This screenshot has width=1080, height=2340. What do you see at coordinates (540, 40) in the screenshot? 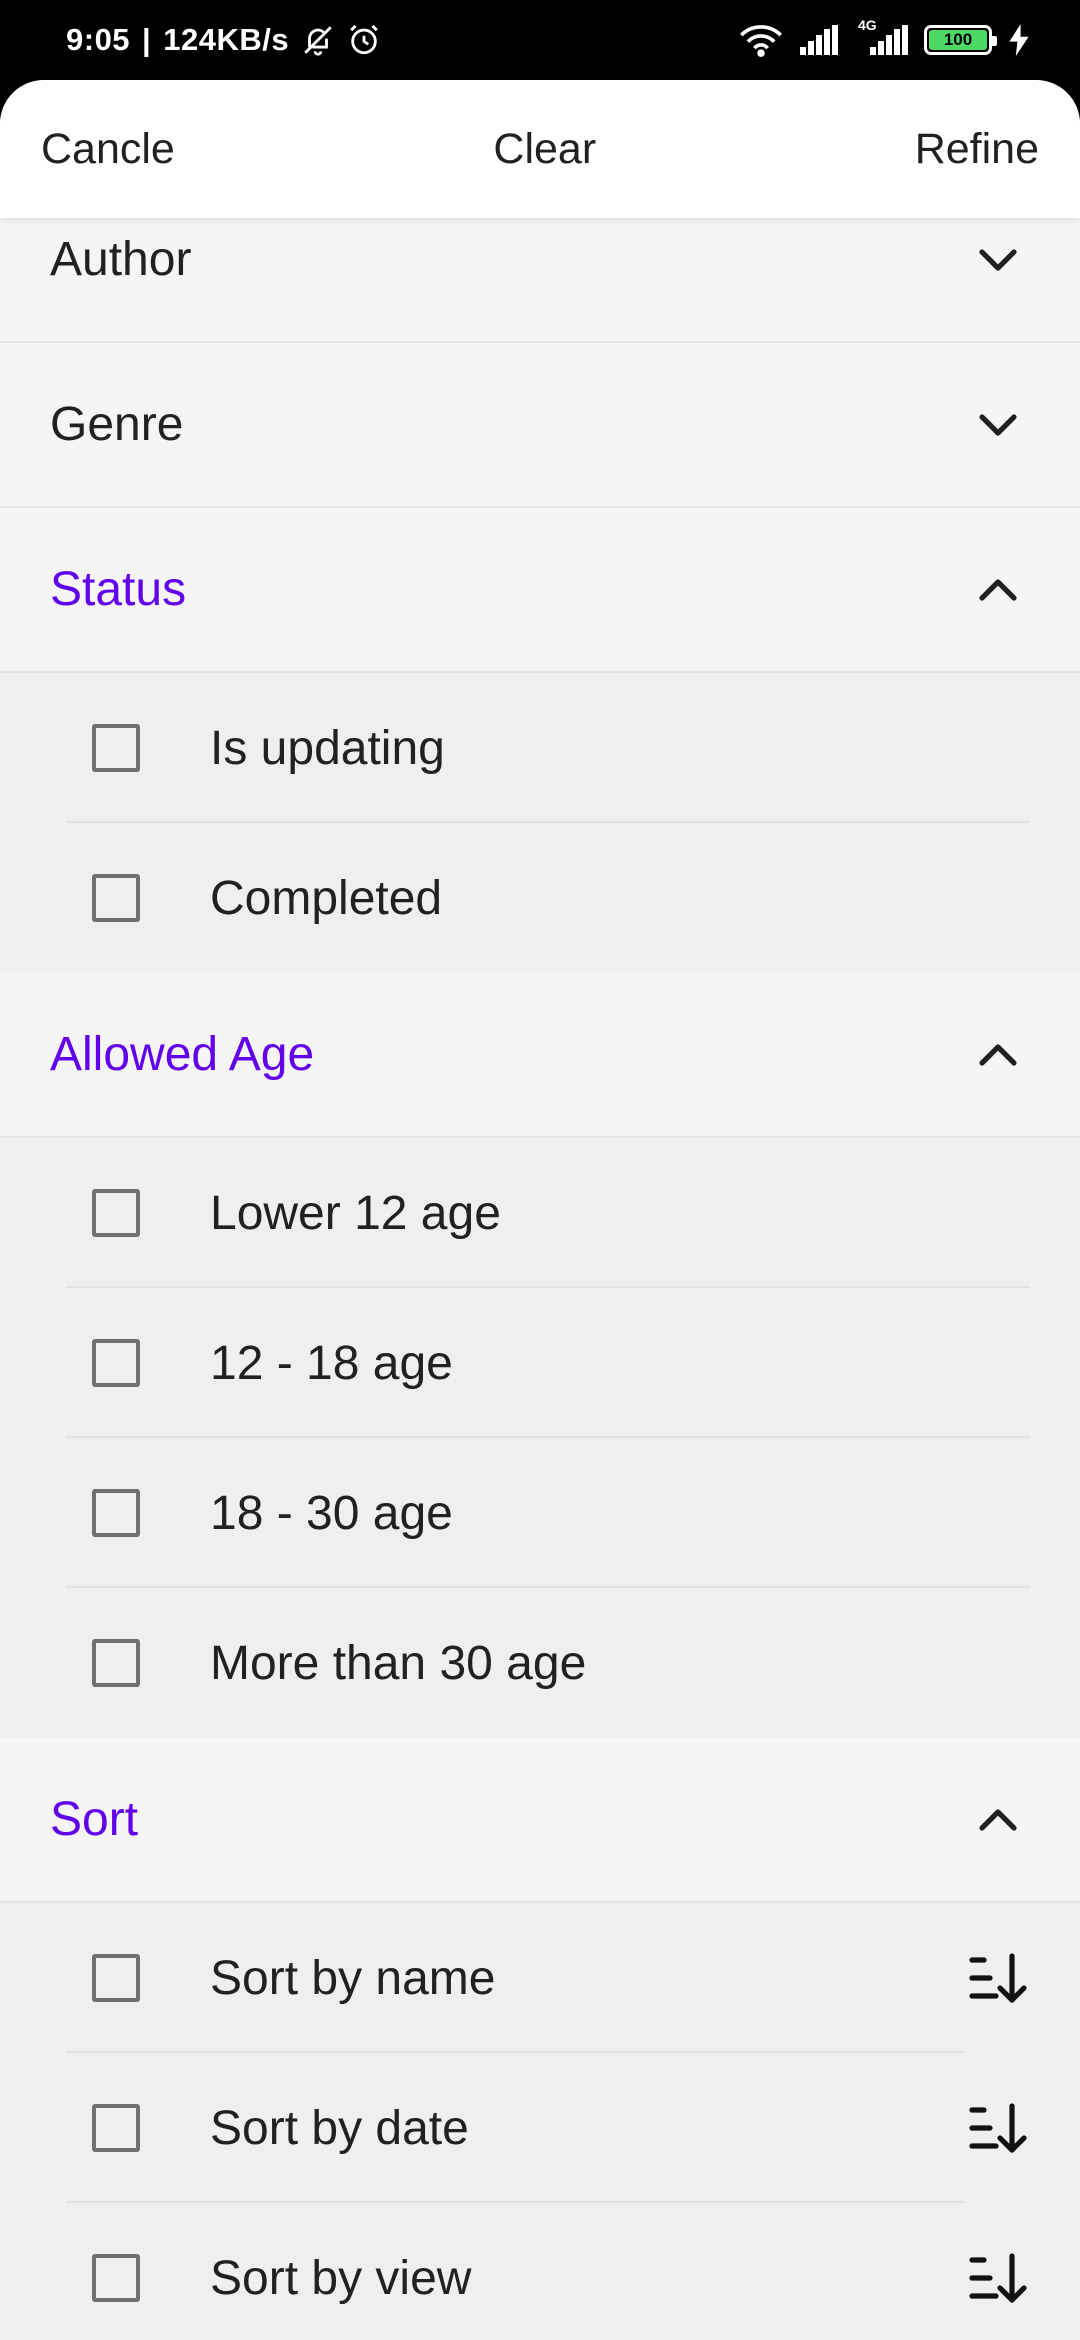
I see `status-bar: 9:05 | 124KB/s 4G 100` at bounding box center [540, 40].